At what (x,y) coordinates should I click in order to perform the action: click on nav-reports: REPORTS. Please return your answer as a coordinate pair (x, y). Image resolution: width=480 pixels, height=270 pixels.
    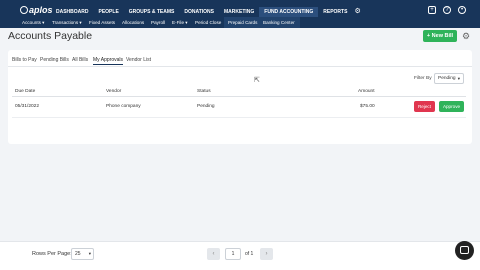
    Looking at the image, I should click on (335, 12).